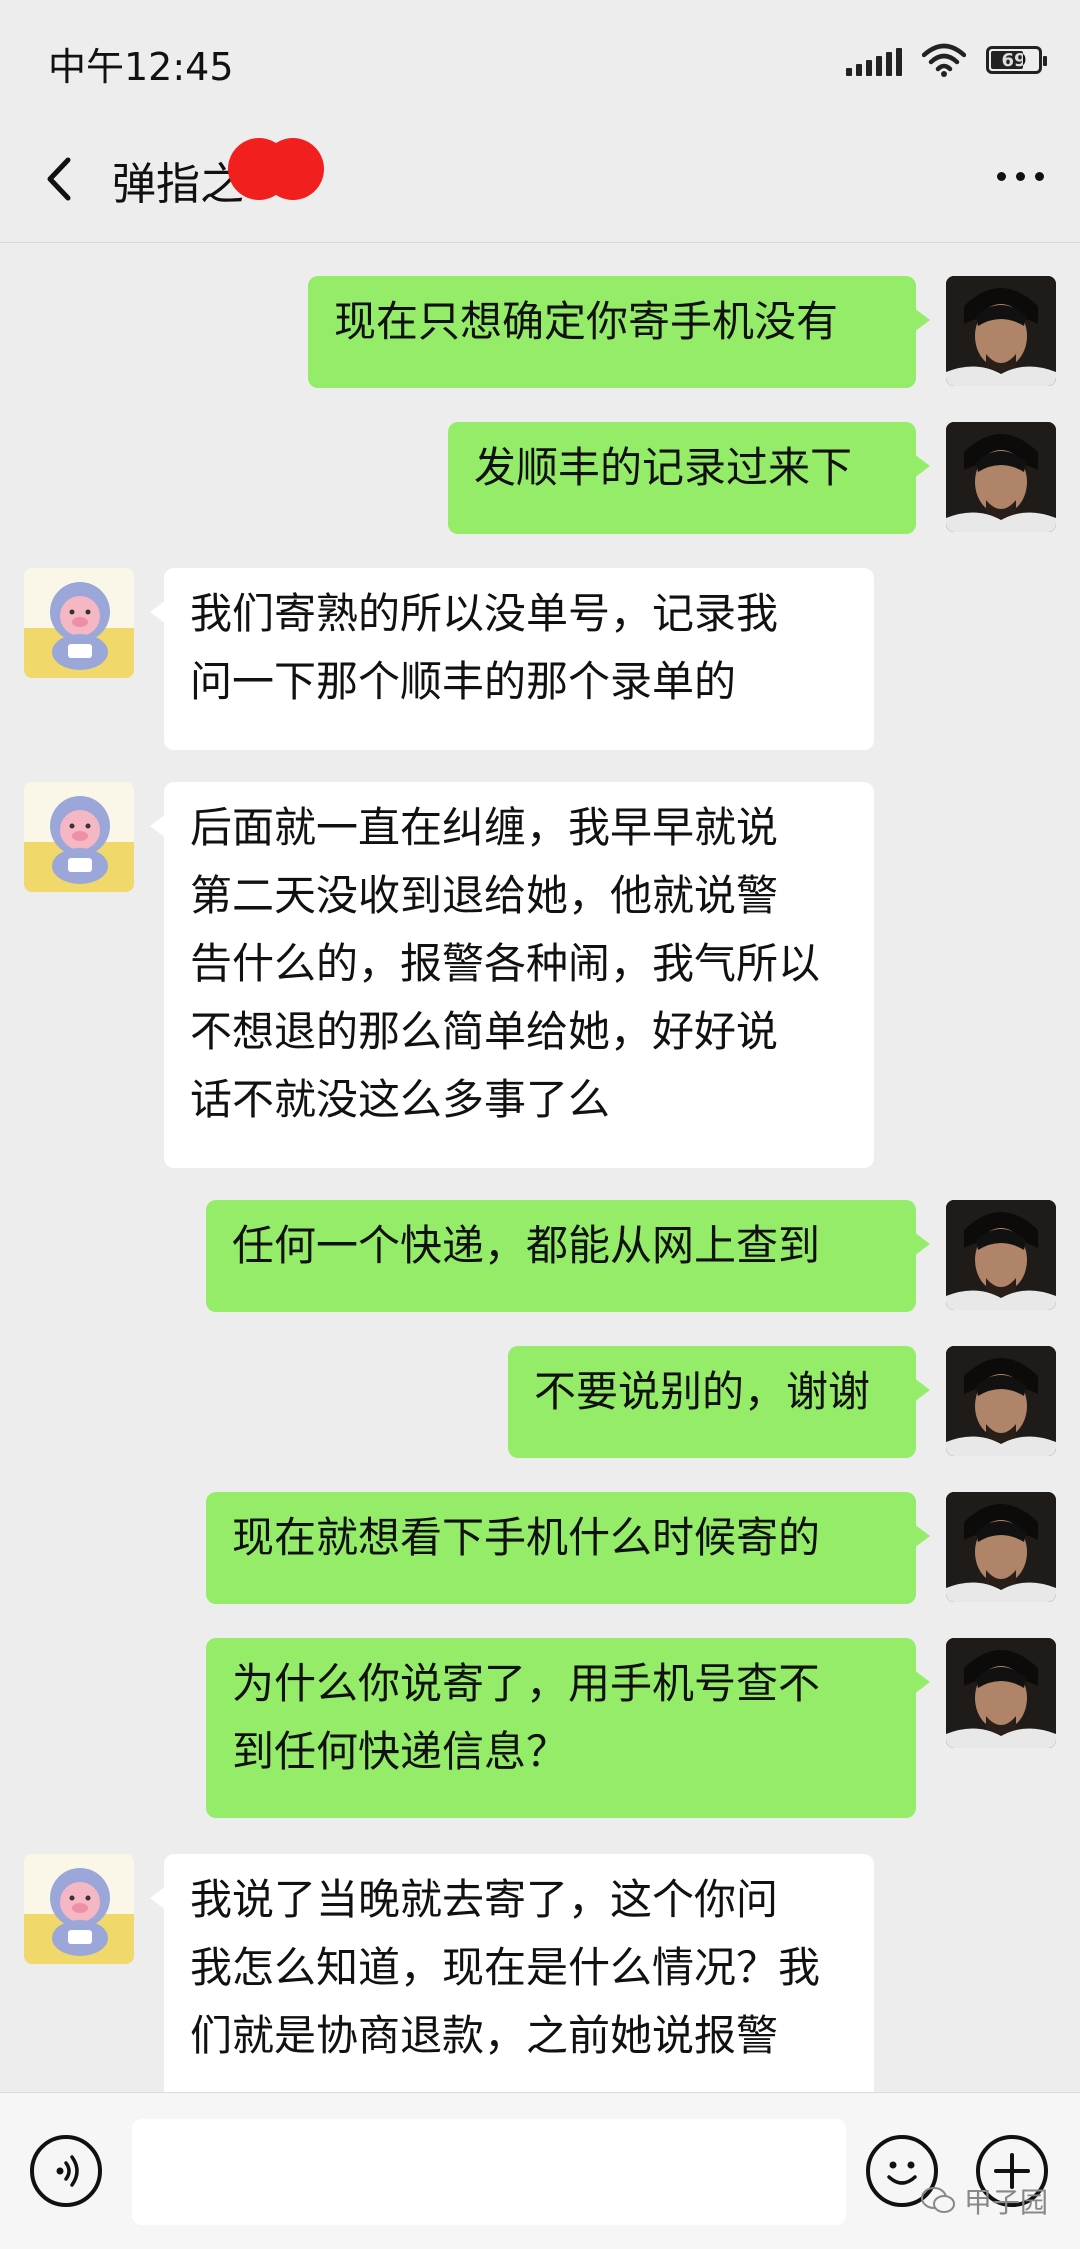  What do you see at coordinates (568, 1728) in the screenshot?
I see `message-bubble: 为什么你说寄了，用手机号查不 到任何快递信息？` at bounding box center [568, 1728].